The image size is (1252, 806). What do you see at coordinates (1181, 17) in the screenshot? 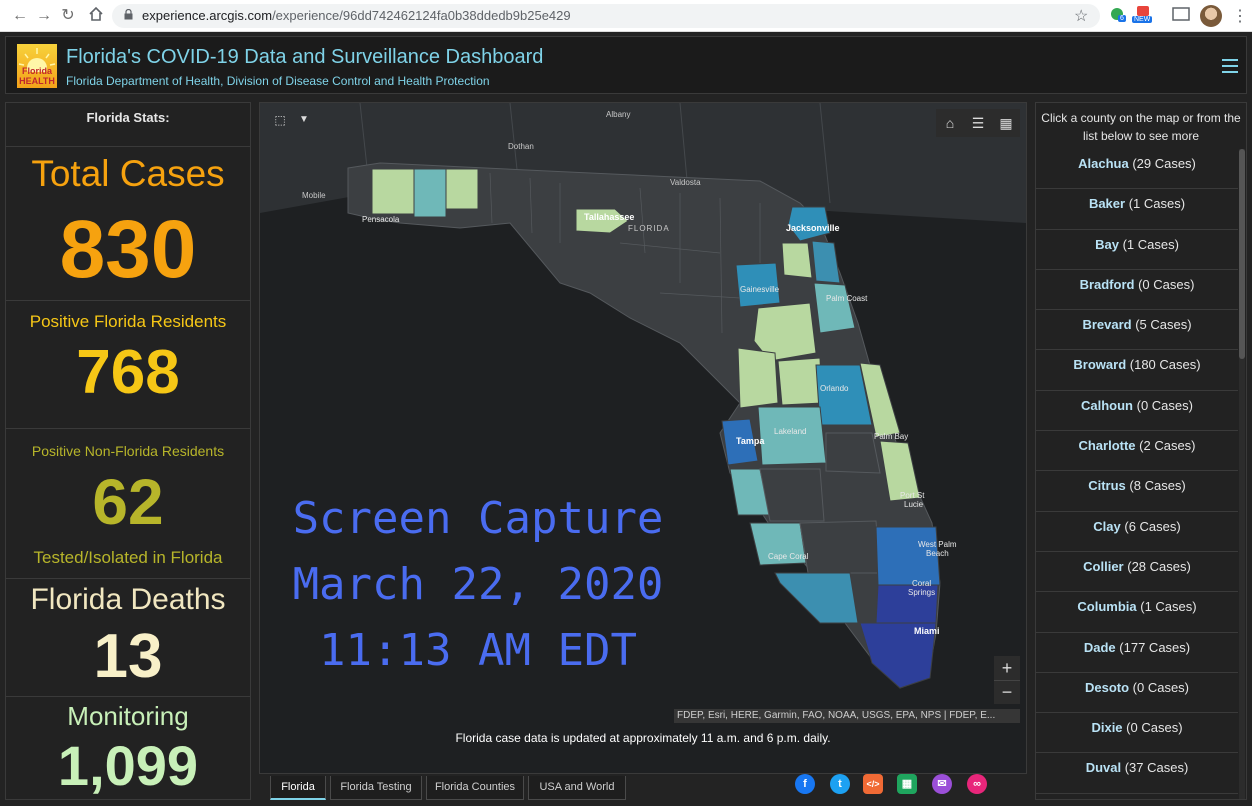
I see `cast-icon` at bounding box center [1181, 17].